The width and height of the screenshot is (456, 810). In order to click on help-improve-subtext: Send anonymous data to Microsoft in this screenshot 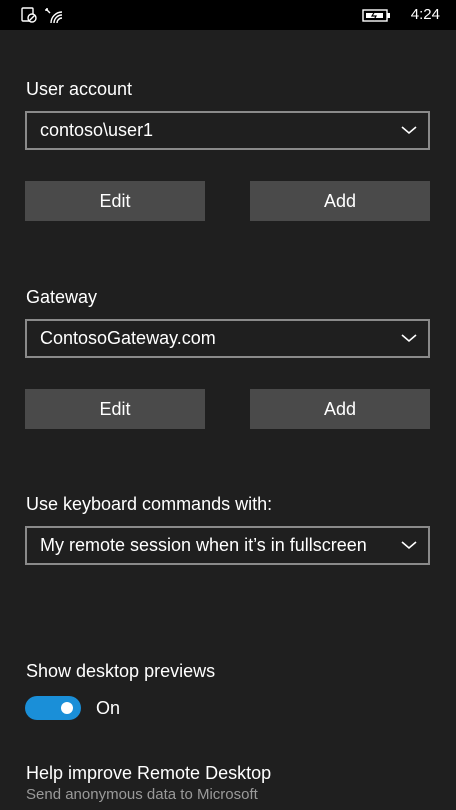, I will do `click(142, 794)`.